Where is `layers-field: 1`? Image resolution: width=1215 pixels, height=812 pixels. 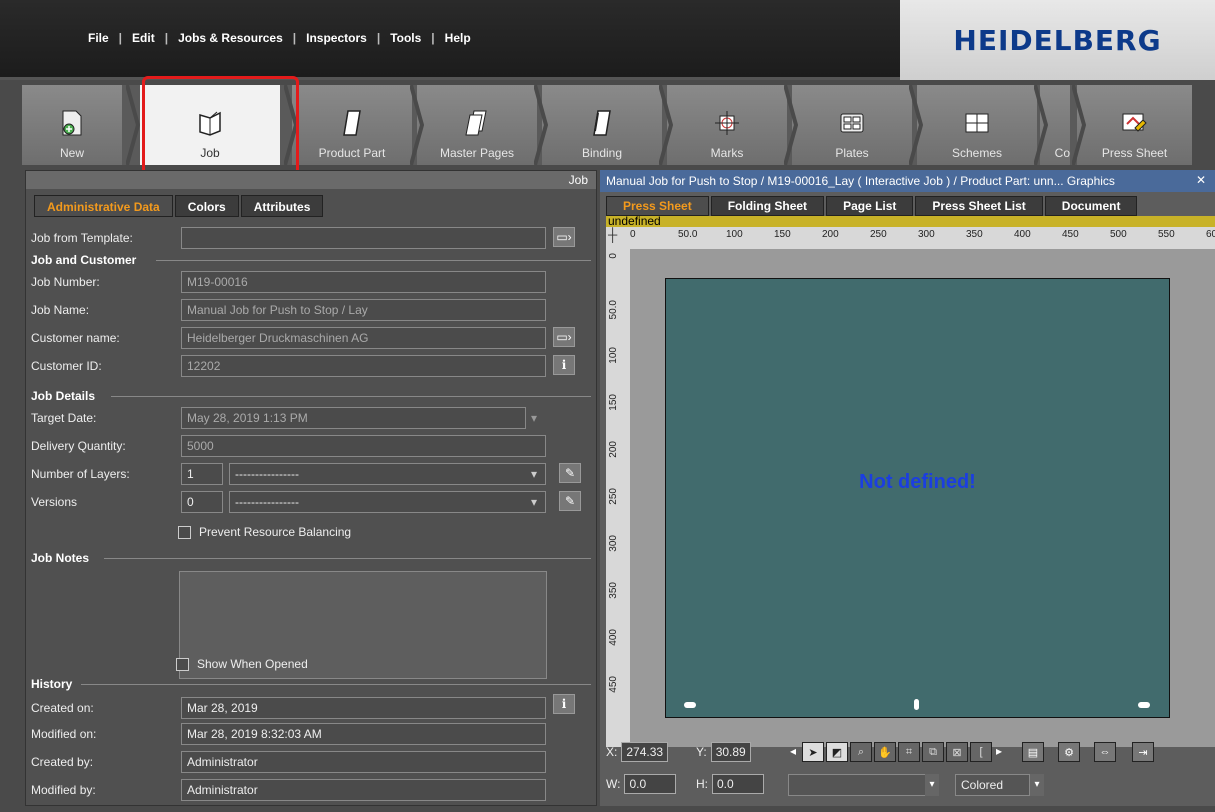 layers-field: 1 is located at coordinates (202, 474).